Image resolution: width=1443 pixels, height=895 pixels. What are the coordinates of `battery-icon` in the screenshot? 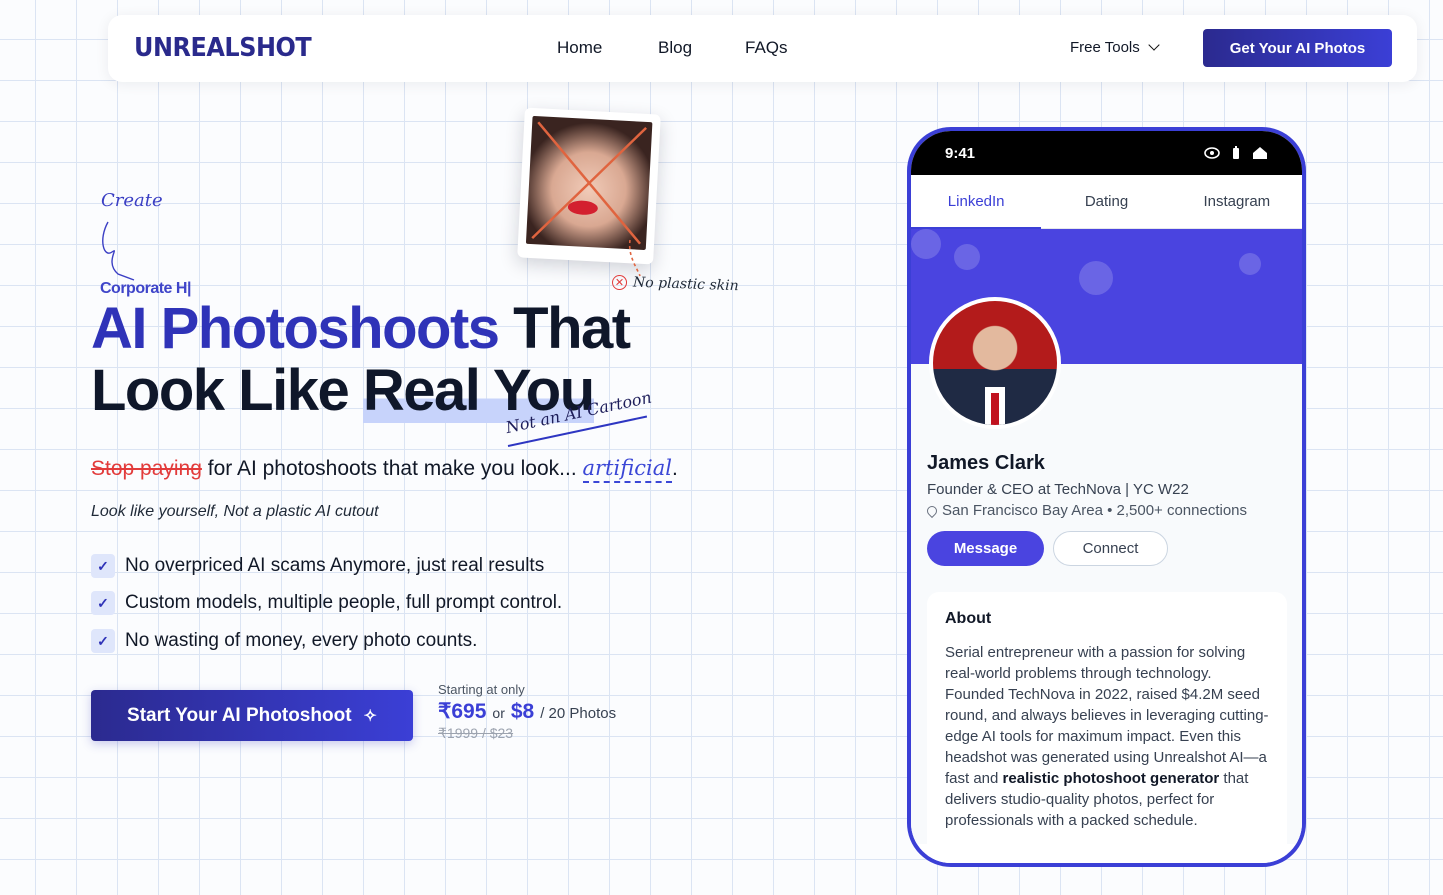 It's located at (1236, 152).